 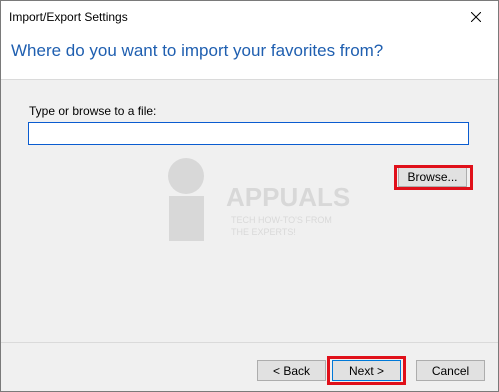 What do you see at coordinates (249, 342) in the screenshot?
I see `footer-divider` at bounding box center [249, 342].